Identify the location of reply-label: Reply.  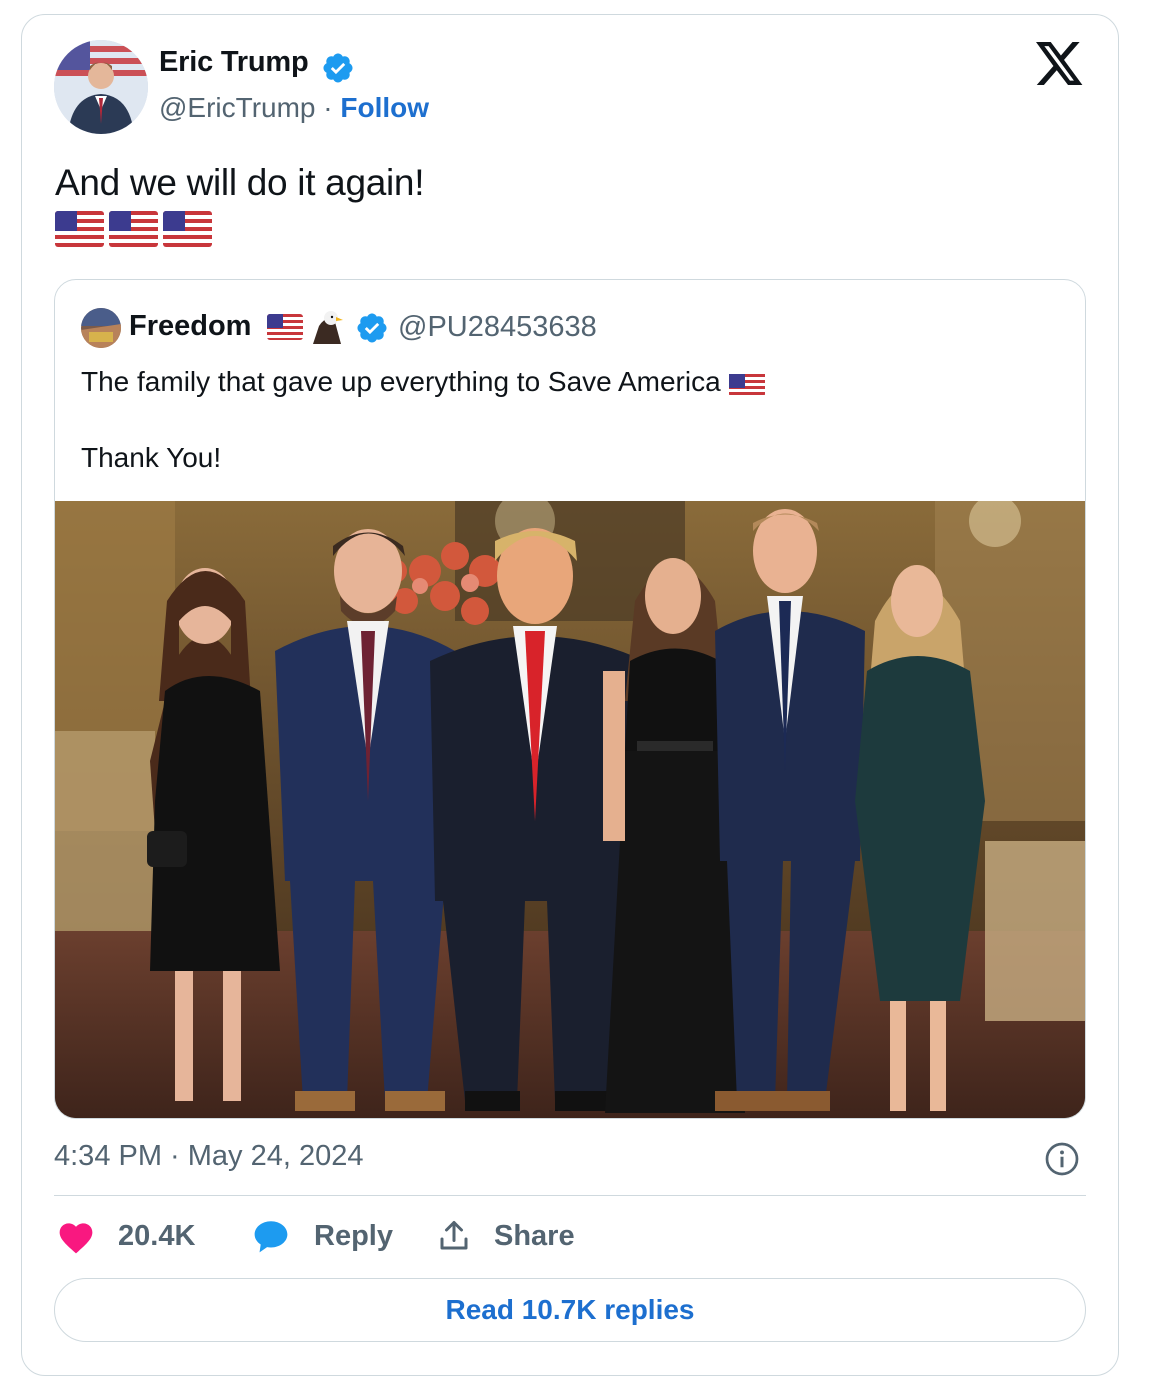
(353, 1235).